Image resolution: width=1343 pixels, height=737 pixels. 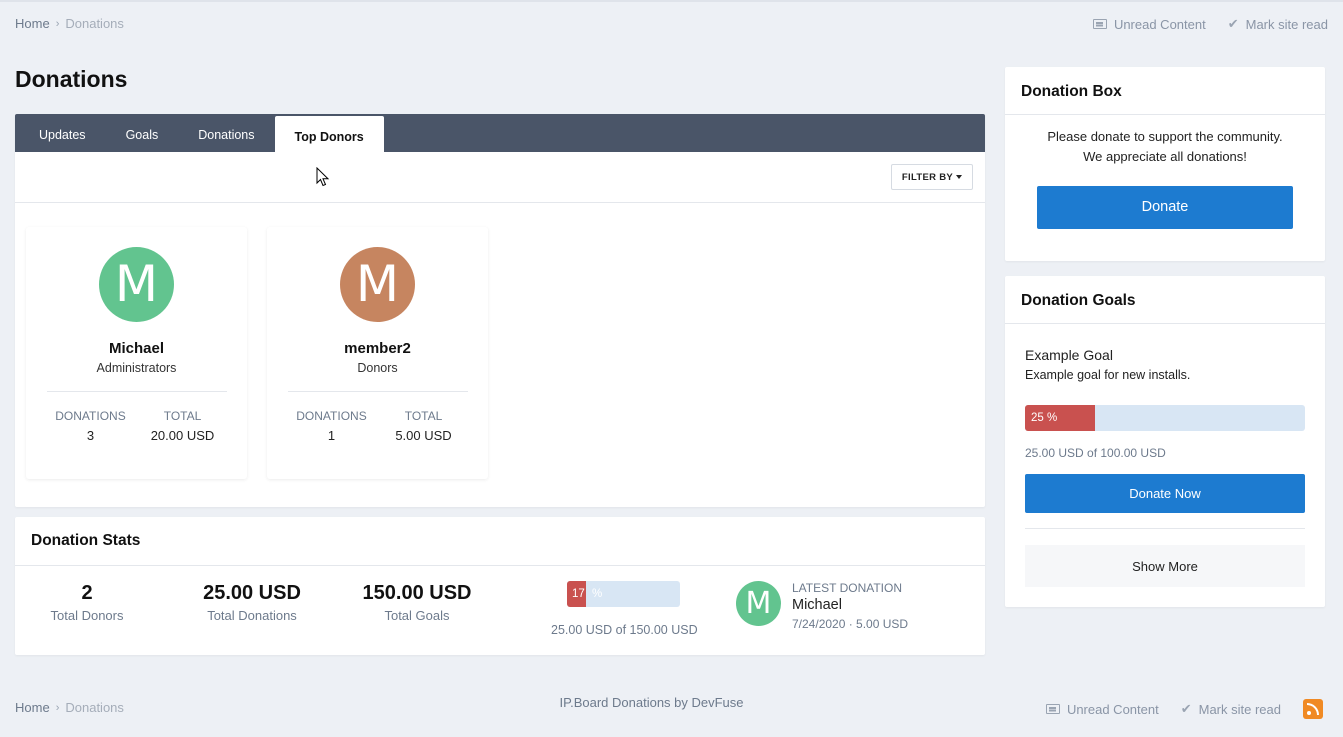 What do you see at coordinates (252, 593) in the screenshot?
I see `total-donations-value: 25.00 USD` at bounding box center [252, 593].